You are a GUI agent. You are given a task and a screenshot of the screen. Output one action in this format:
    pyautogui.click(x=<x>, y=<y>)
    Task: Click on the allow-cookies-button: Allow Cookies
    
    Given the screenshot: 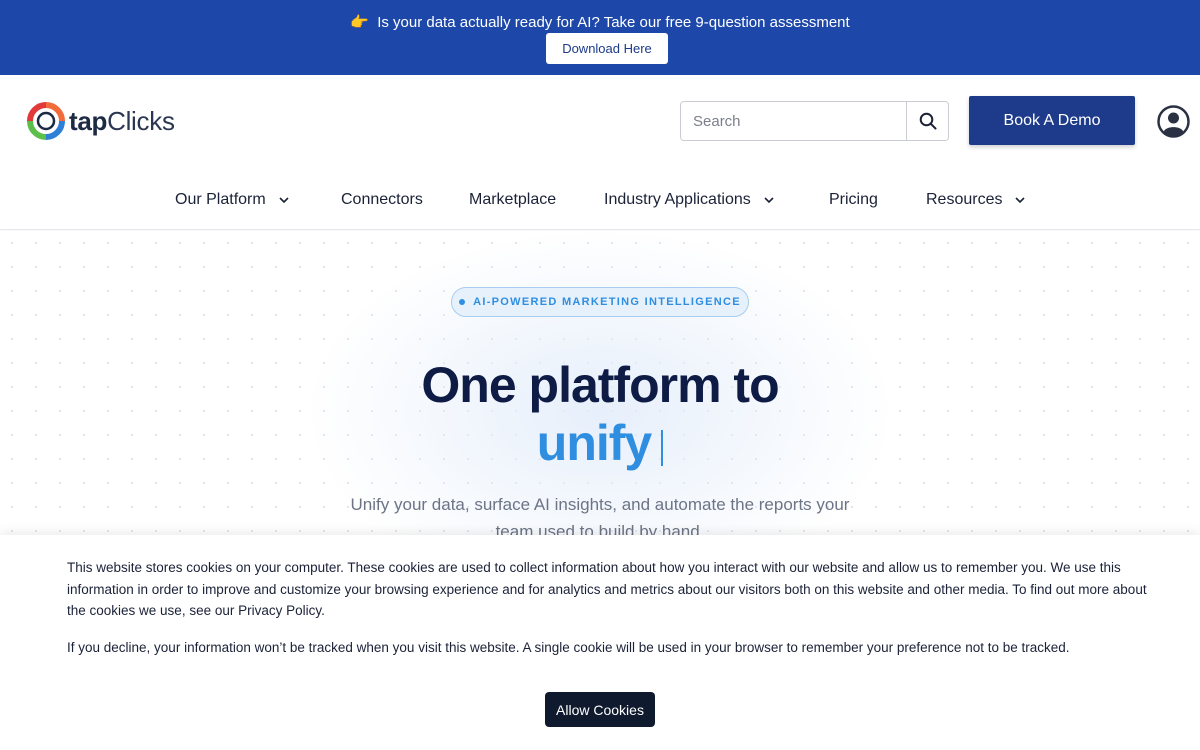 What is the action you would take?
    pyautogui.click(x=600, y=709)
    